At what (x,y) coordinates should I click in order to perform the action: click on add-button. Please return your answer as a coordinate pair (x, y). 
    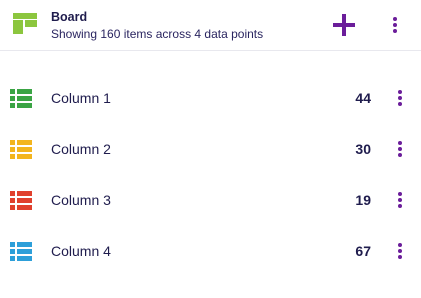
    Looking at the image, I should click on (344, 25).